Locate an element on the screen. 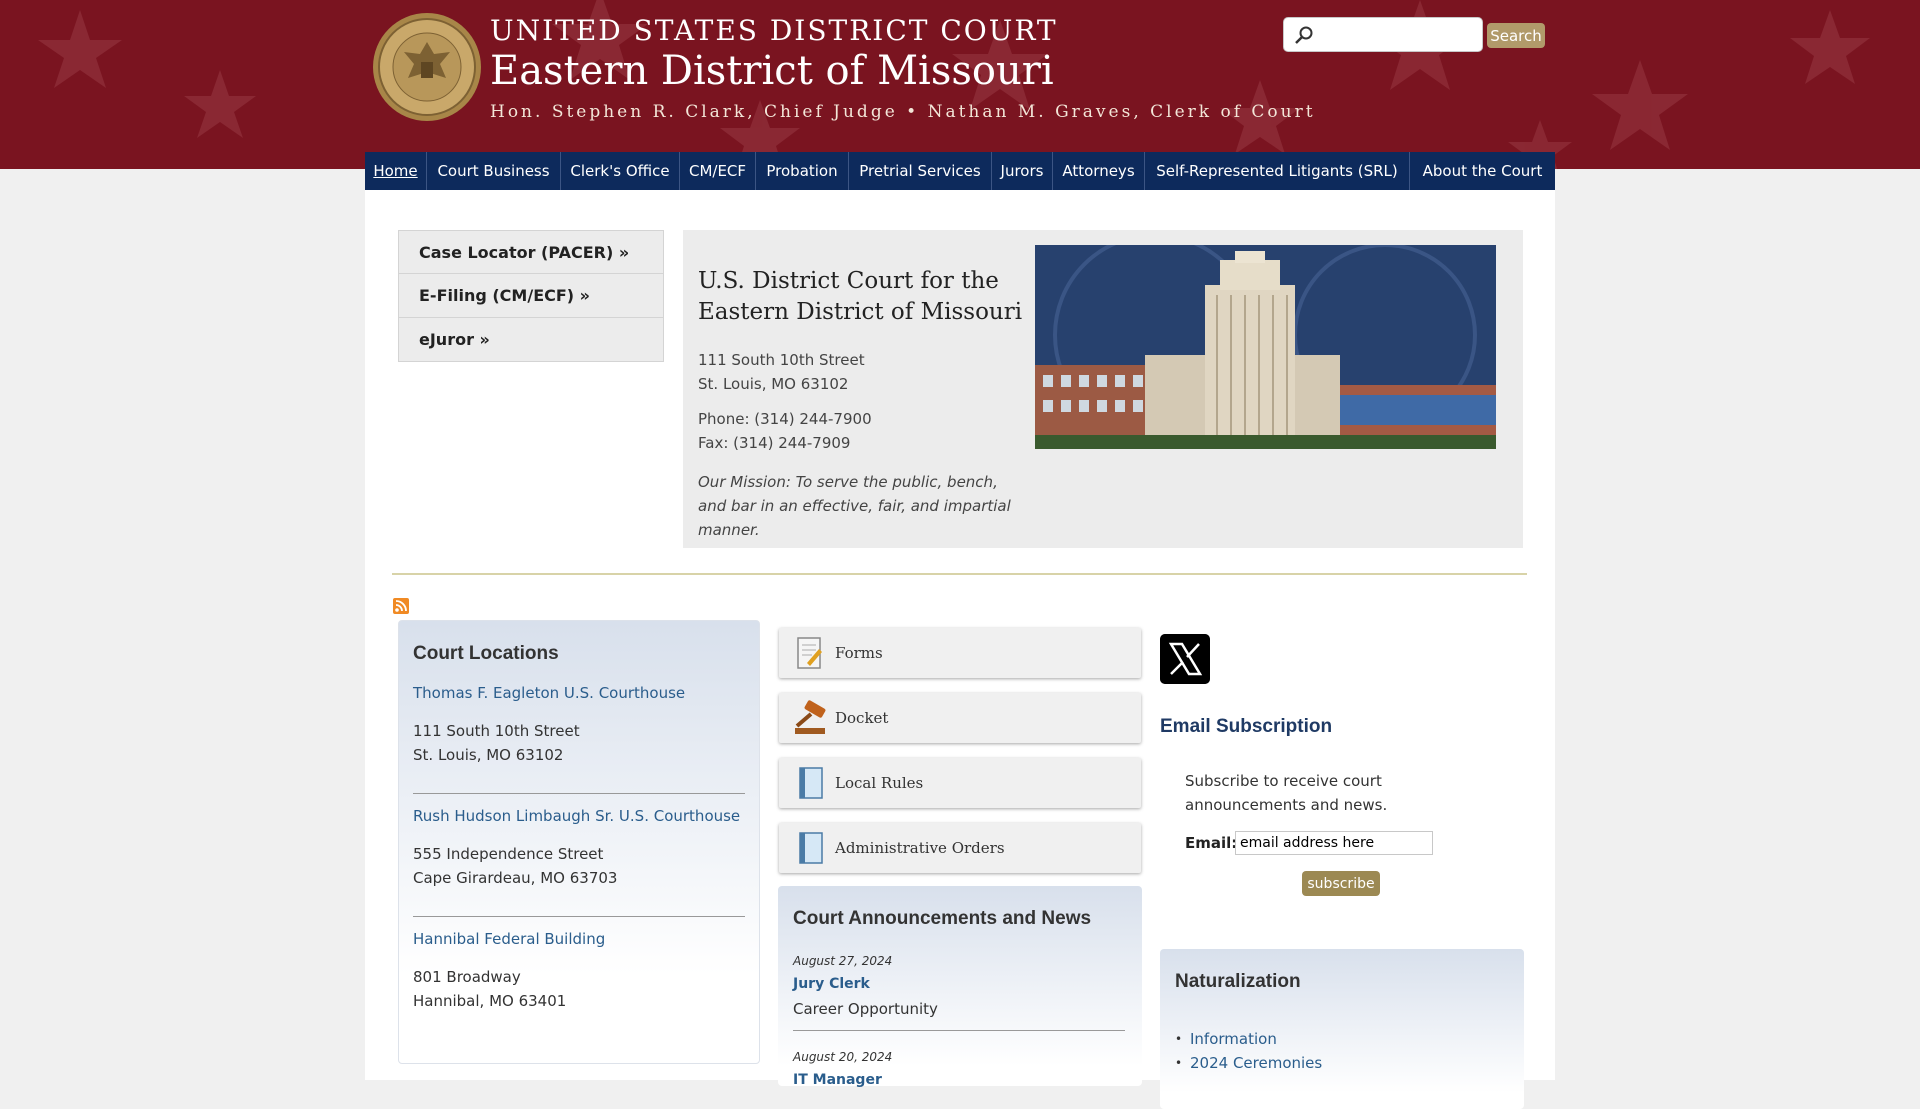 This screenshot has width=1920, height=1109. news-description: Career Opportunity is located at coordinates (865, 1009).